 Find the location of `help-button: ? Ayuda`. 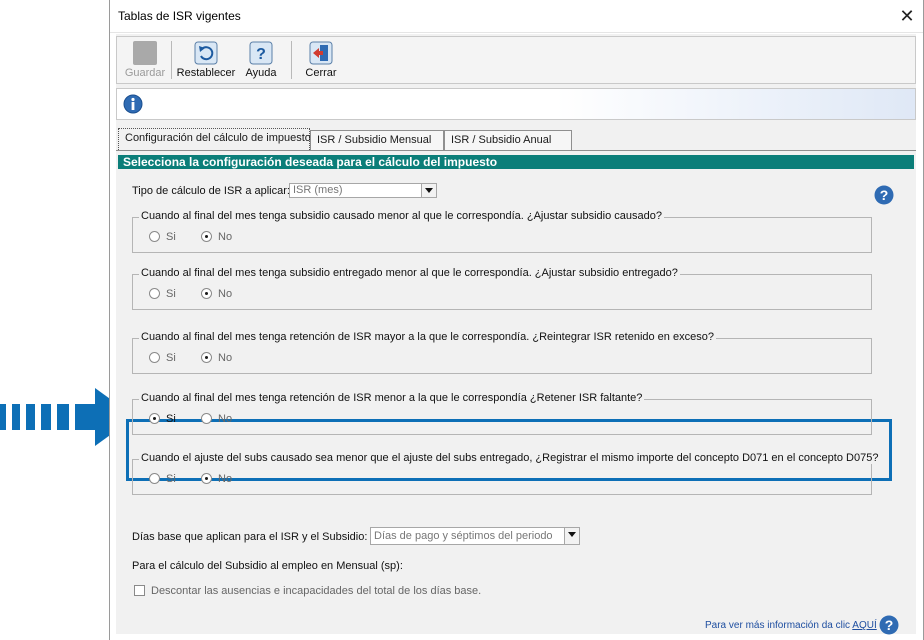

help-button: ? Ayuda is located at coordinates (261, 61).